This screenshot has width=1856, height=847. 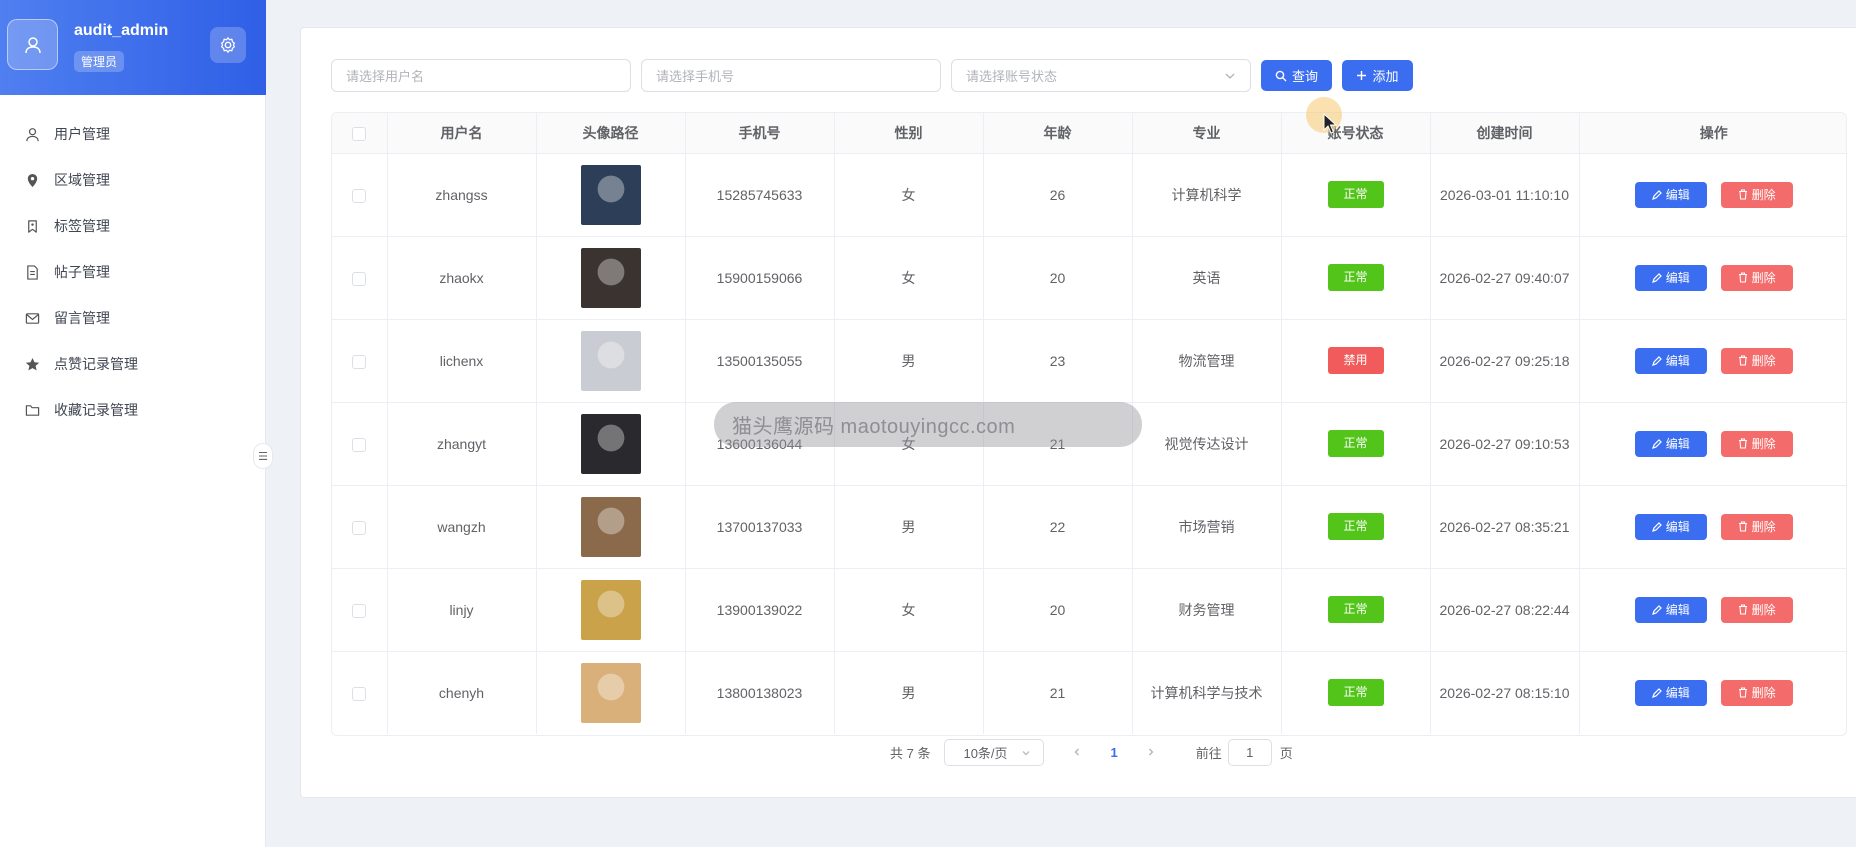 I want to click on sidebar-collapse-toggle: ☰, so click(x=263, y=456).